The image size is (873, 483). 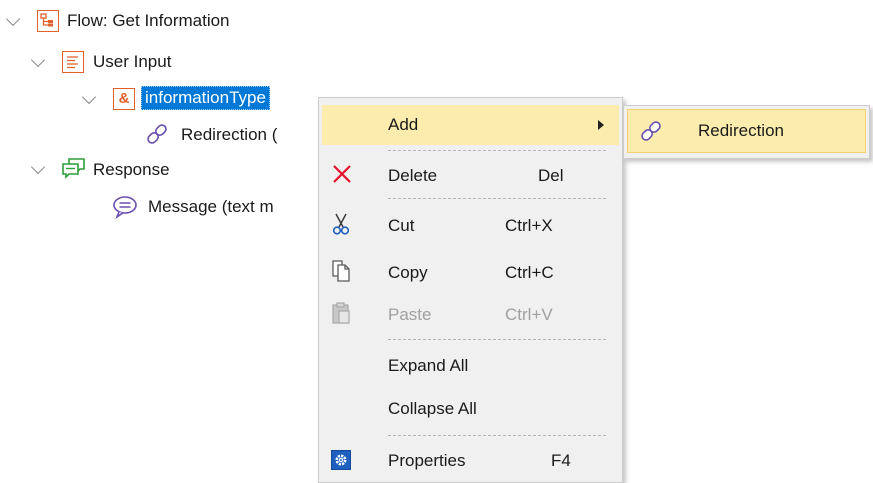 I want to click on add-submenu: Redirection, so click(x=746, y=132).